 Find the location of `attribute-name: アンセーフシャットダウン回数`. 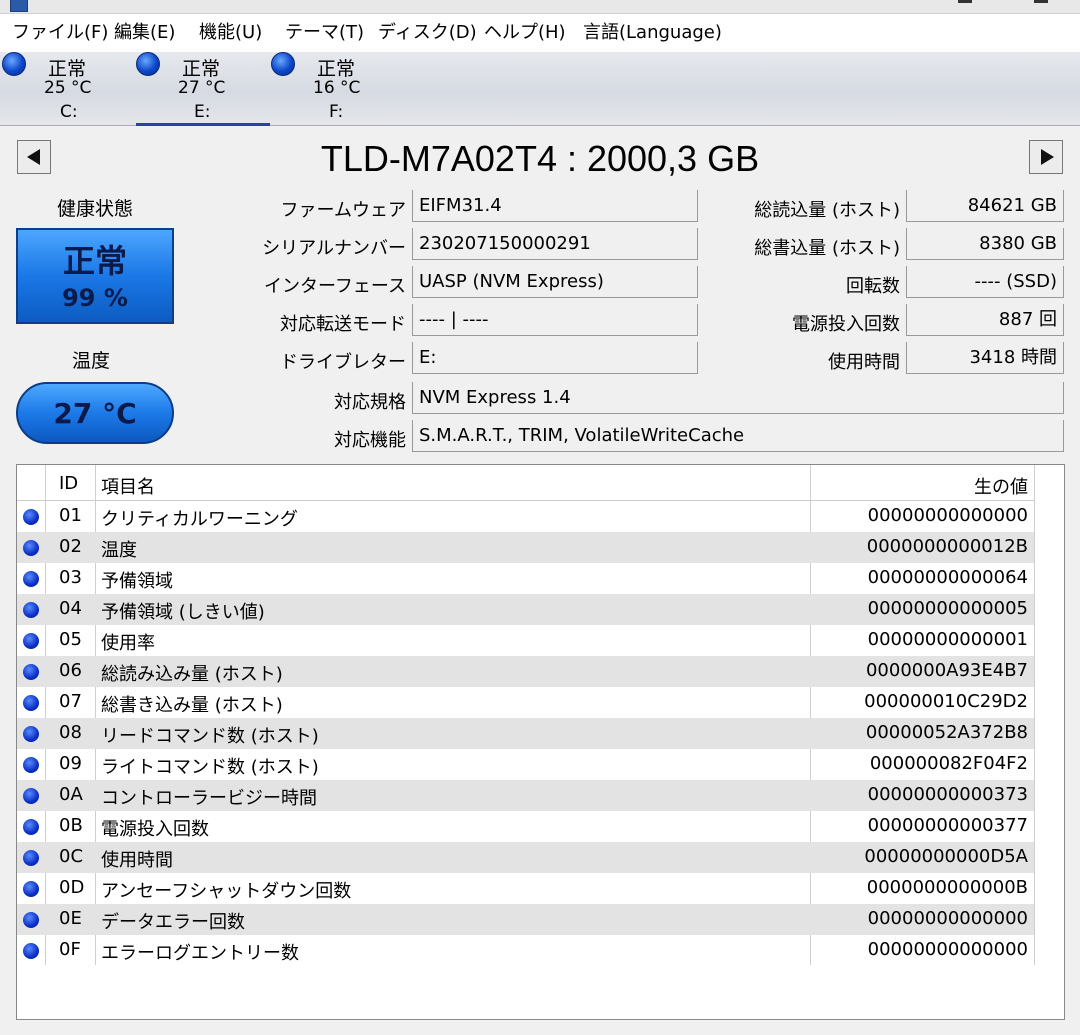

attribute-name: アンセーフシャットダウン回数 is located at coordinates (226, 891).